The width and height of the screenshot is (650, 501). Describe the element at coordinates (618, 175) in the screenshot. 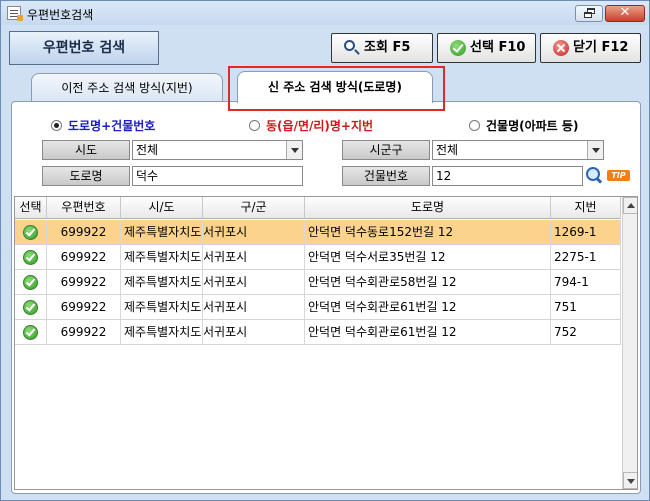

I see `tip-badge: TIP` at that location.